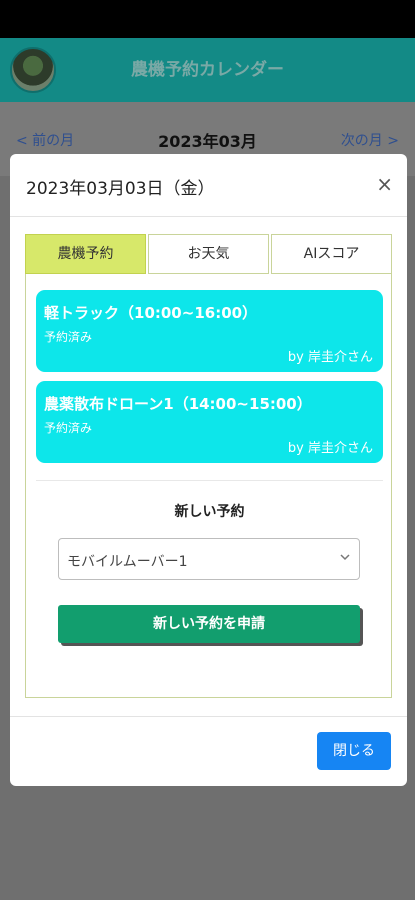 This screenshot has height=900, width=415. Describe the element at coordinates (85, 254) in the screenshot. I see `tab-machine-reservation: 農機予約` at that location.